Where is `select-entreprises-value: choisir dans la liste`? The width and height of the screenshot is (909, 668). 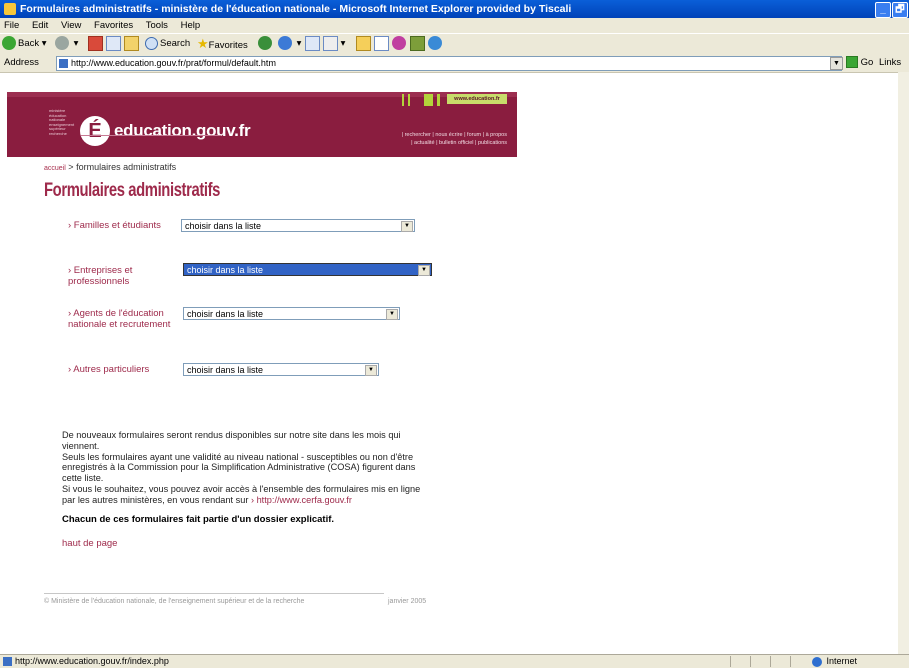
select-entreprises-value: choisir dans la liste is located at coordinates (225, 270).